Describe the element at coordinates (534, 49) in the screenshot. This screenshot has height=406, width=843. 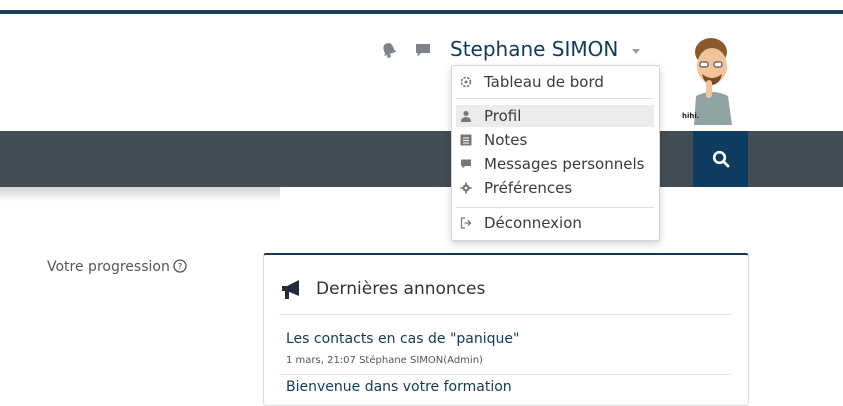
I see `user-menu-toggle: Stephane SIMON` at that location.